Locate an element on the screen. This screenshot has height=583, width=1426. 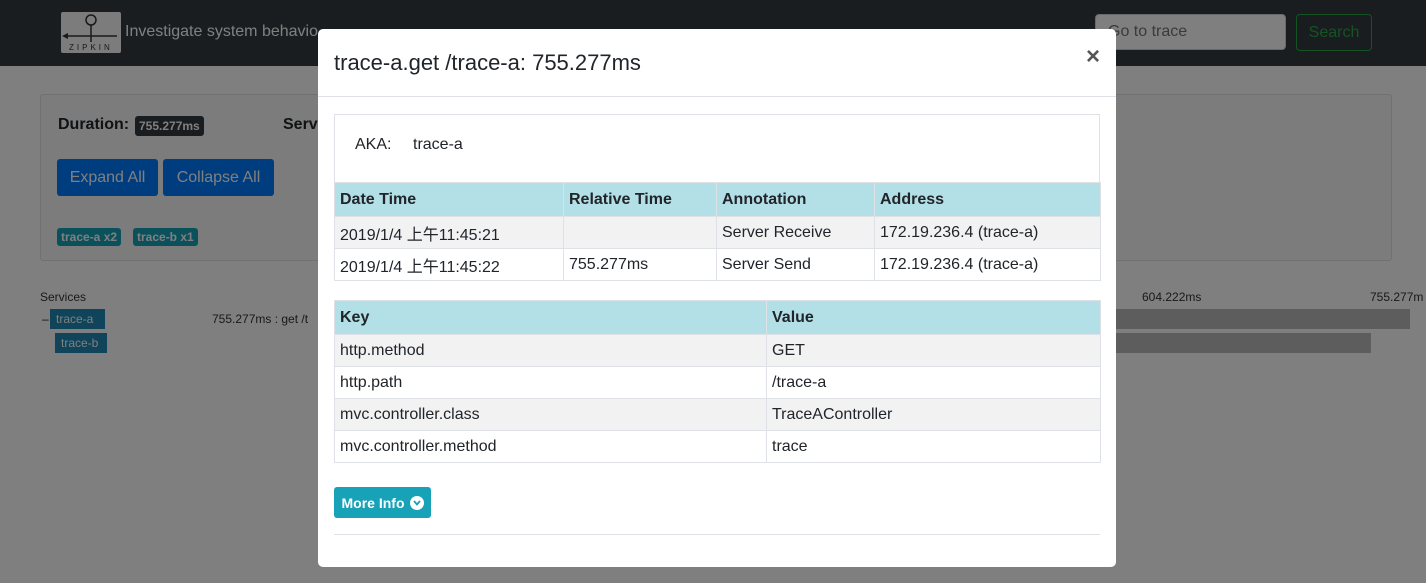
column-header: Relative Time is located at coordinates (640, 199).